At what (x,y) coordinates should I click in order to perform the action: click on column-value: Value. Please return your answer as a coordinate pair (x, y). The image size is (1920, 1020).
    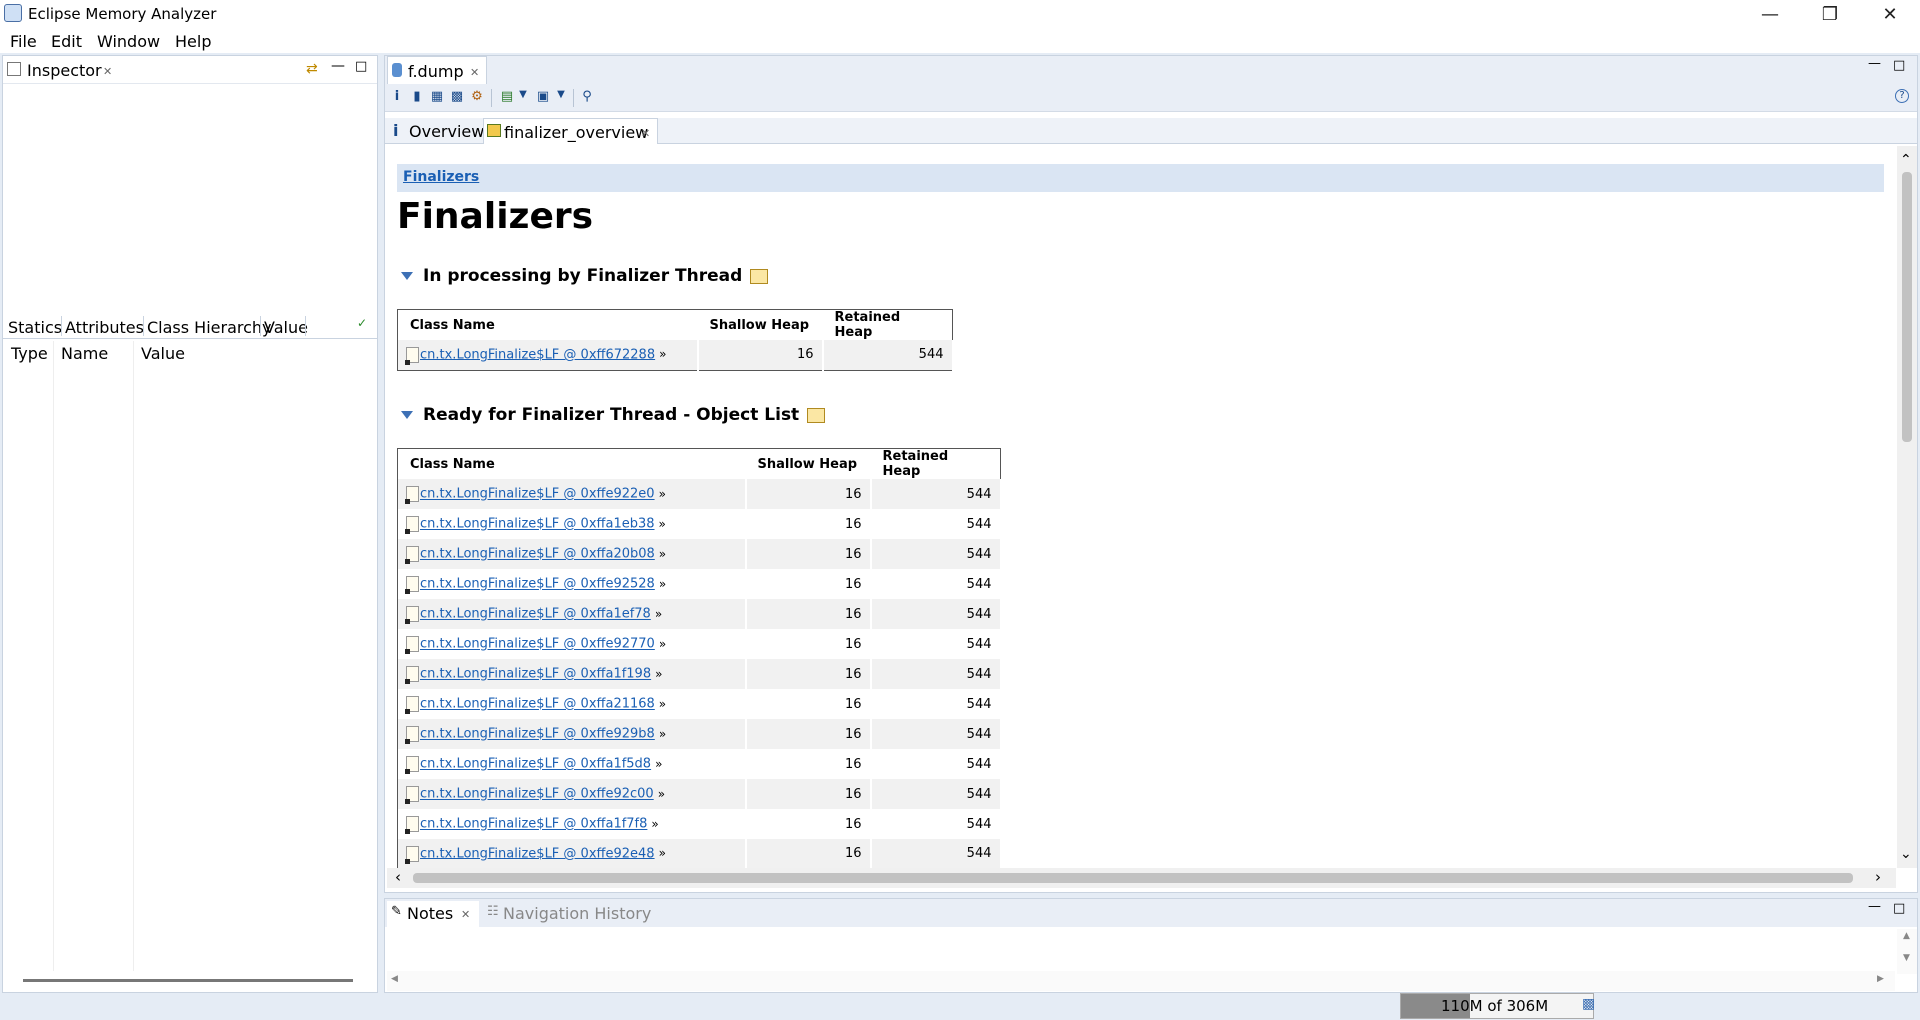
    Looking at the image, I should click on (163, 353).